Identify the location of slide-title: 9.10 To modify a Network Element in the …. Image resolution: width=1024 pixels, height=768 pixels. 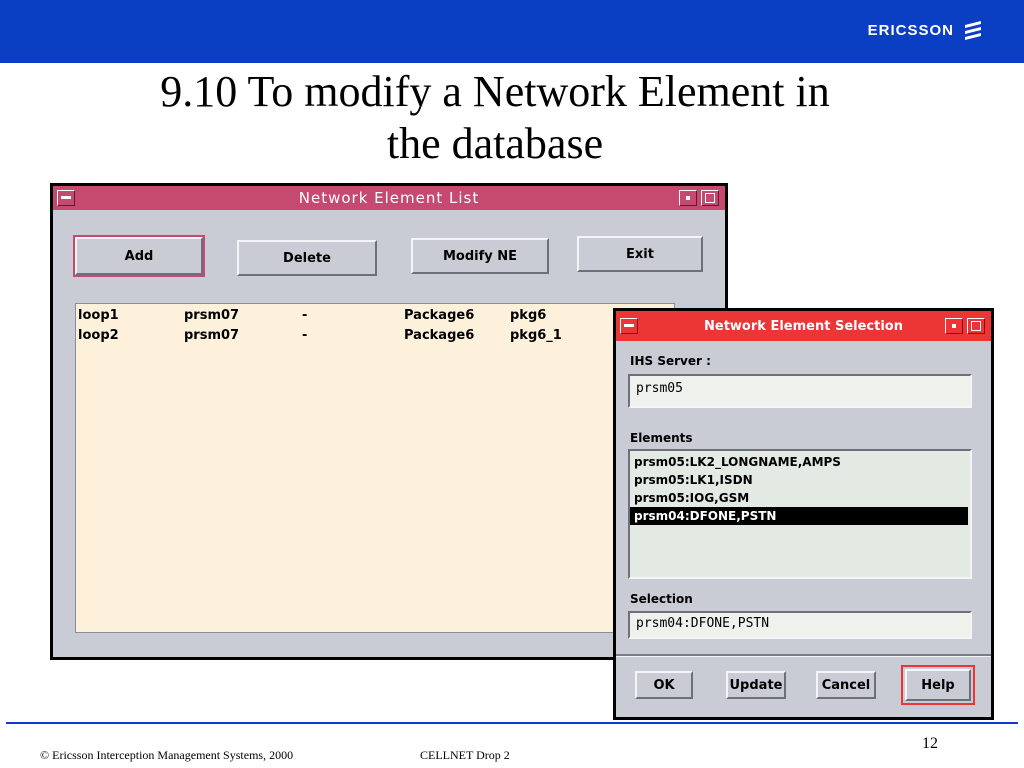
(495, 118).